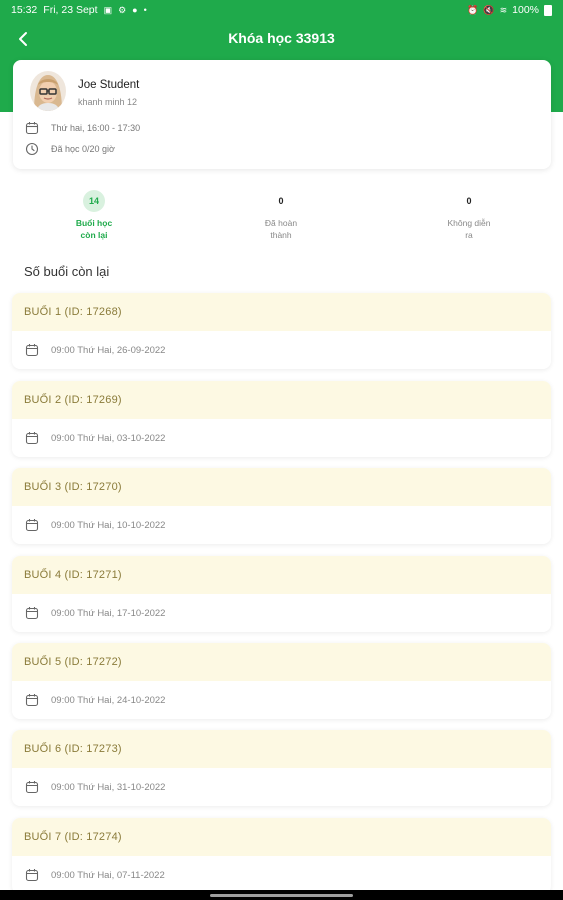 This screenshot has height=900, width=563. I want to click on tab-remaining-sessions: 14 Buổi học còn lại, so click(94, 215).